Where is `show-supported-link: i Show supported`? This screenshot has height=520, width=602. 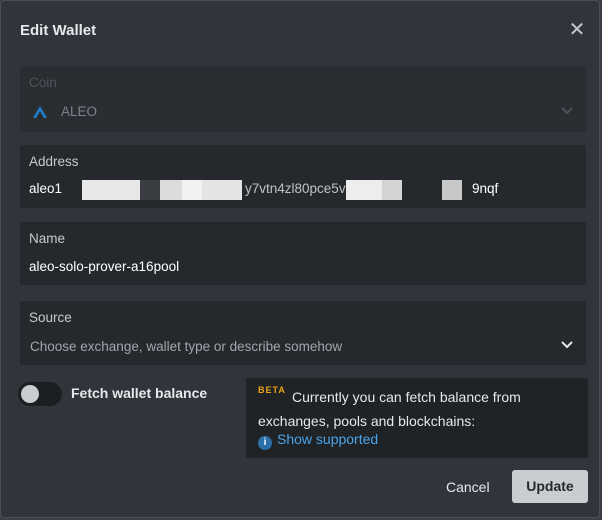
show-supported-link: i Show supported is located at coordinates (318, 440).